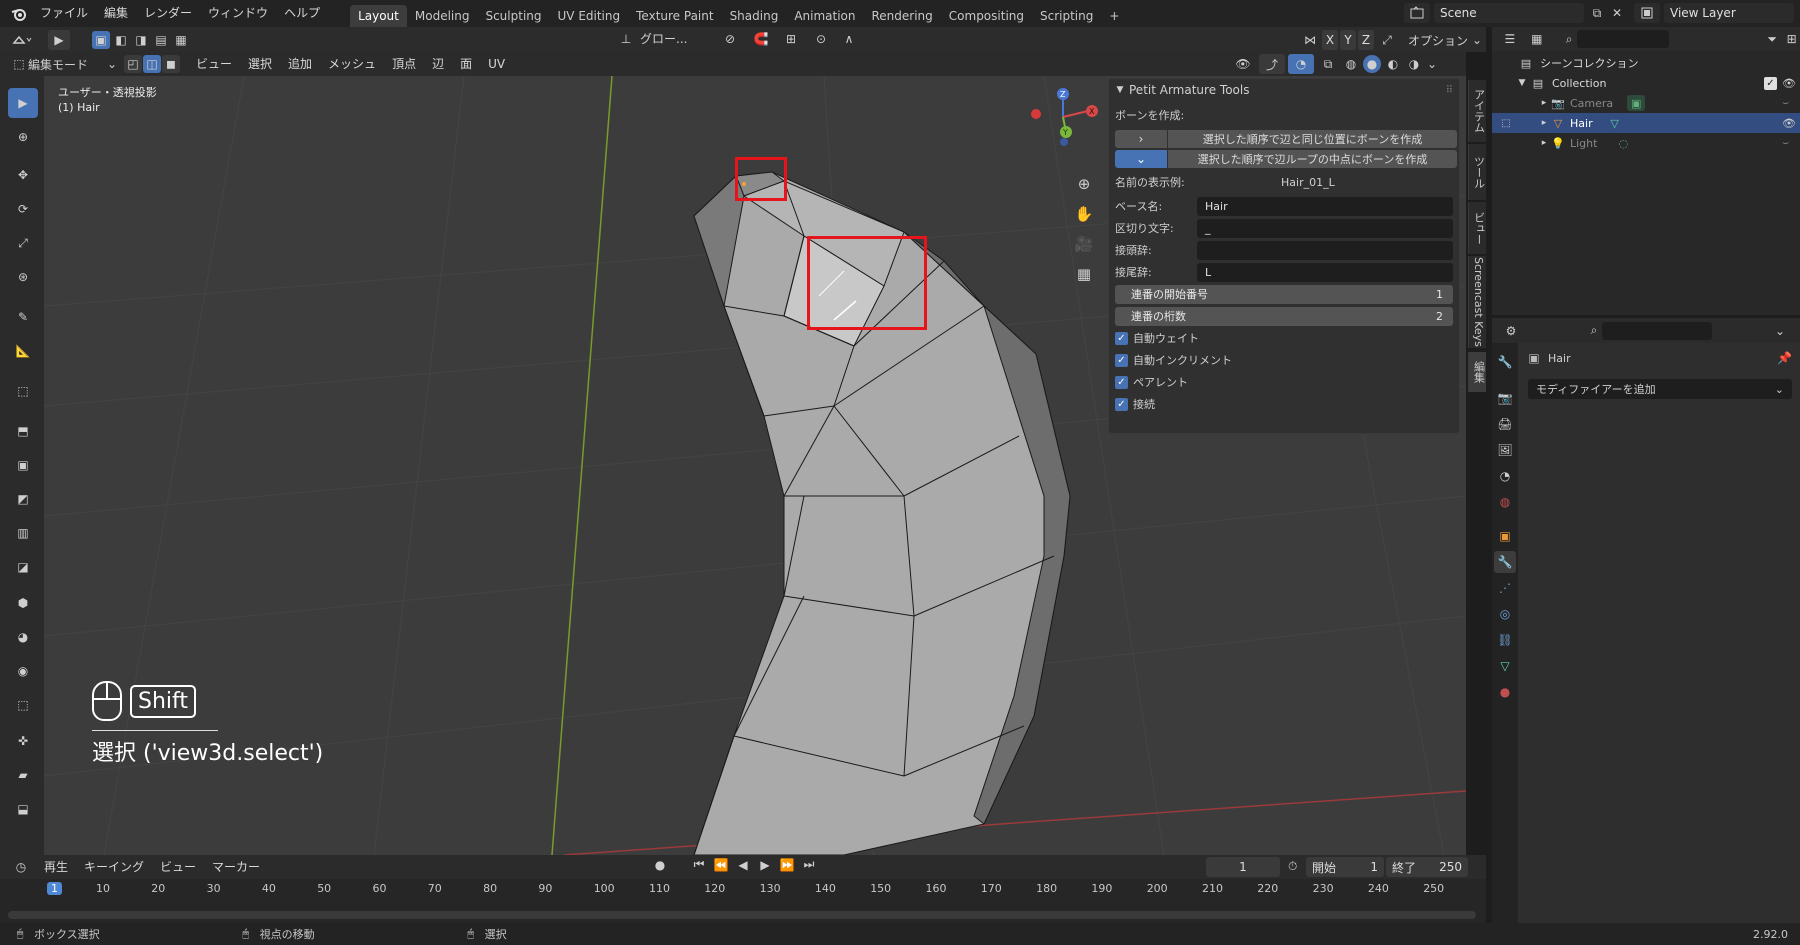 This screenshot has width=1800, height=945. What do you see at coordinates (214, 64) in the screenshot?
I see `menu-view: ビュー` at bounding box center [214, 64].